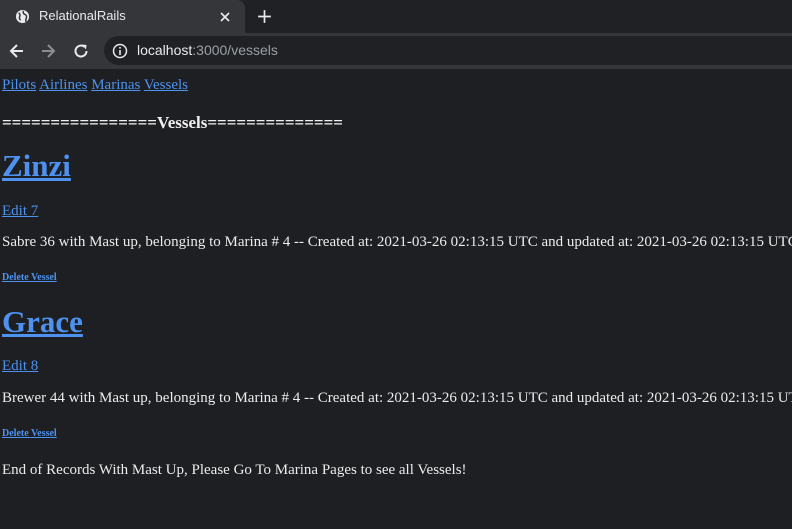 The width and height of the screenshot is (792, 529). Describe the element at coordinates (19, 85) in the screenshot. I see `nav-link-pilots: Pilots` at that location.